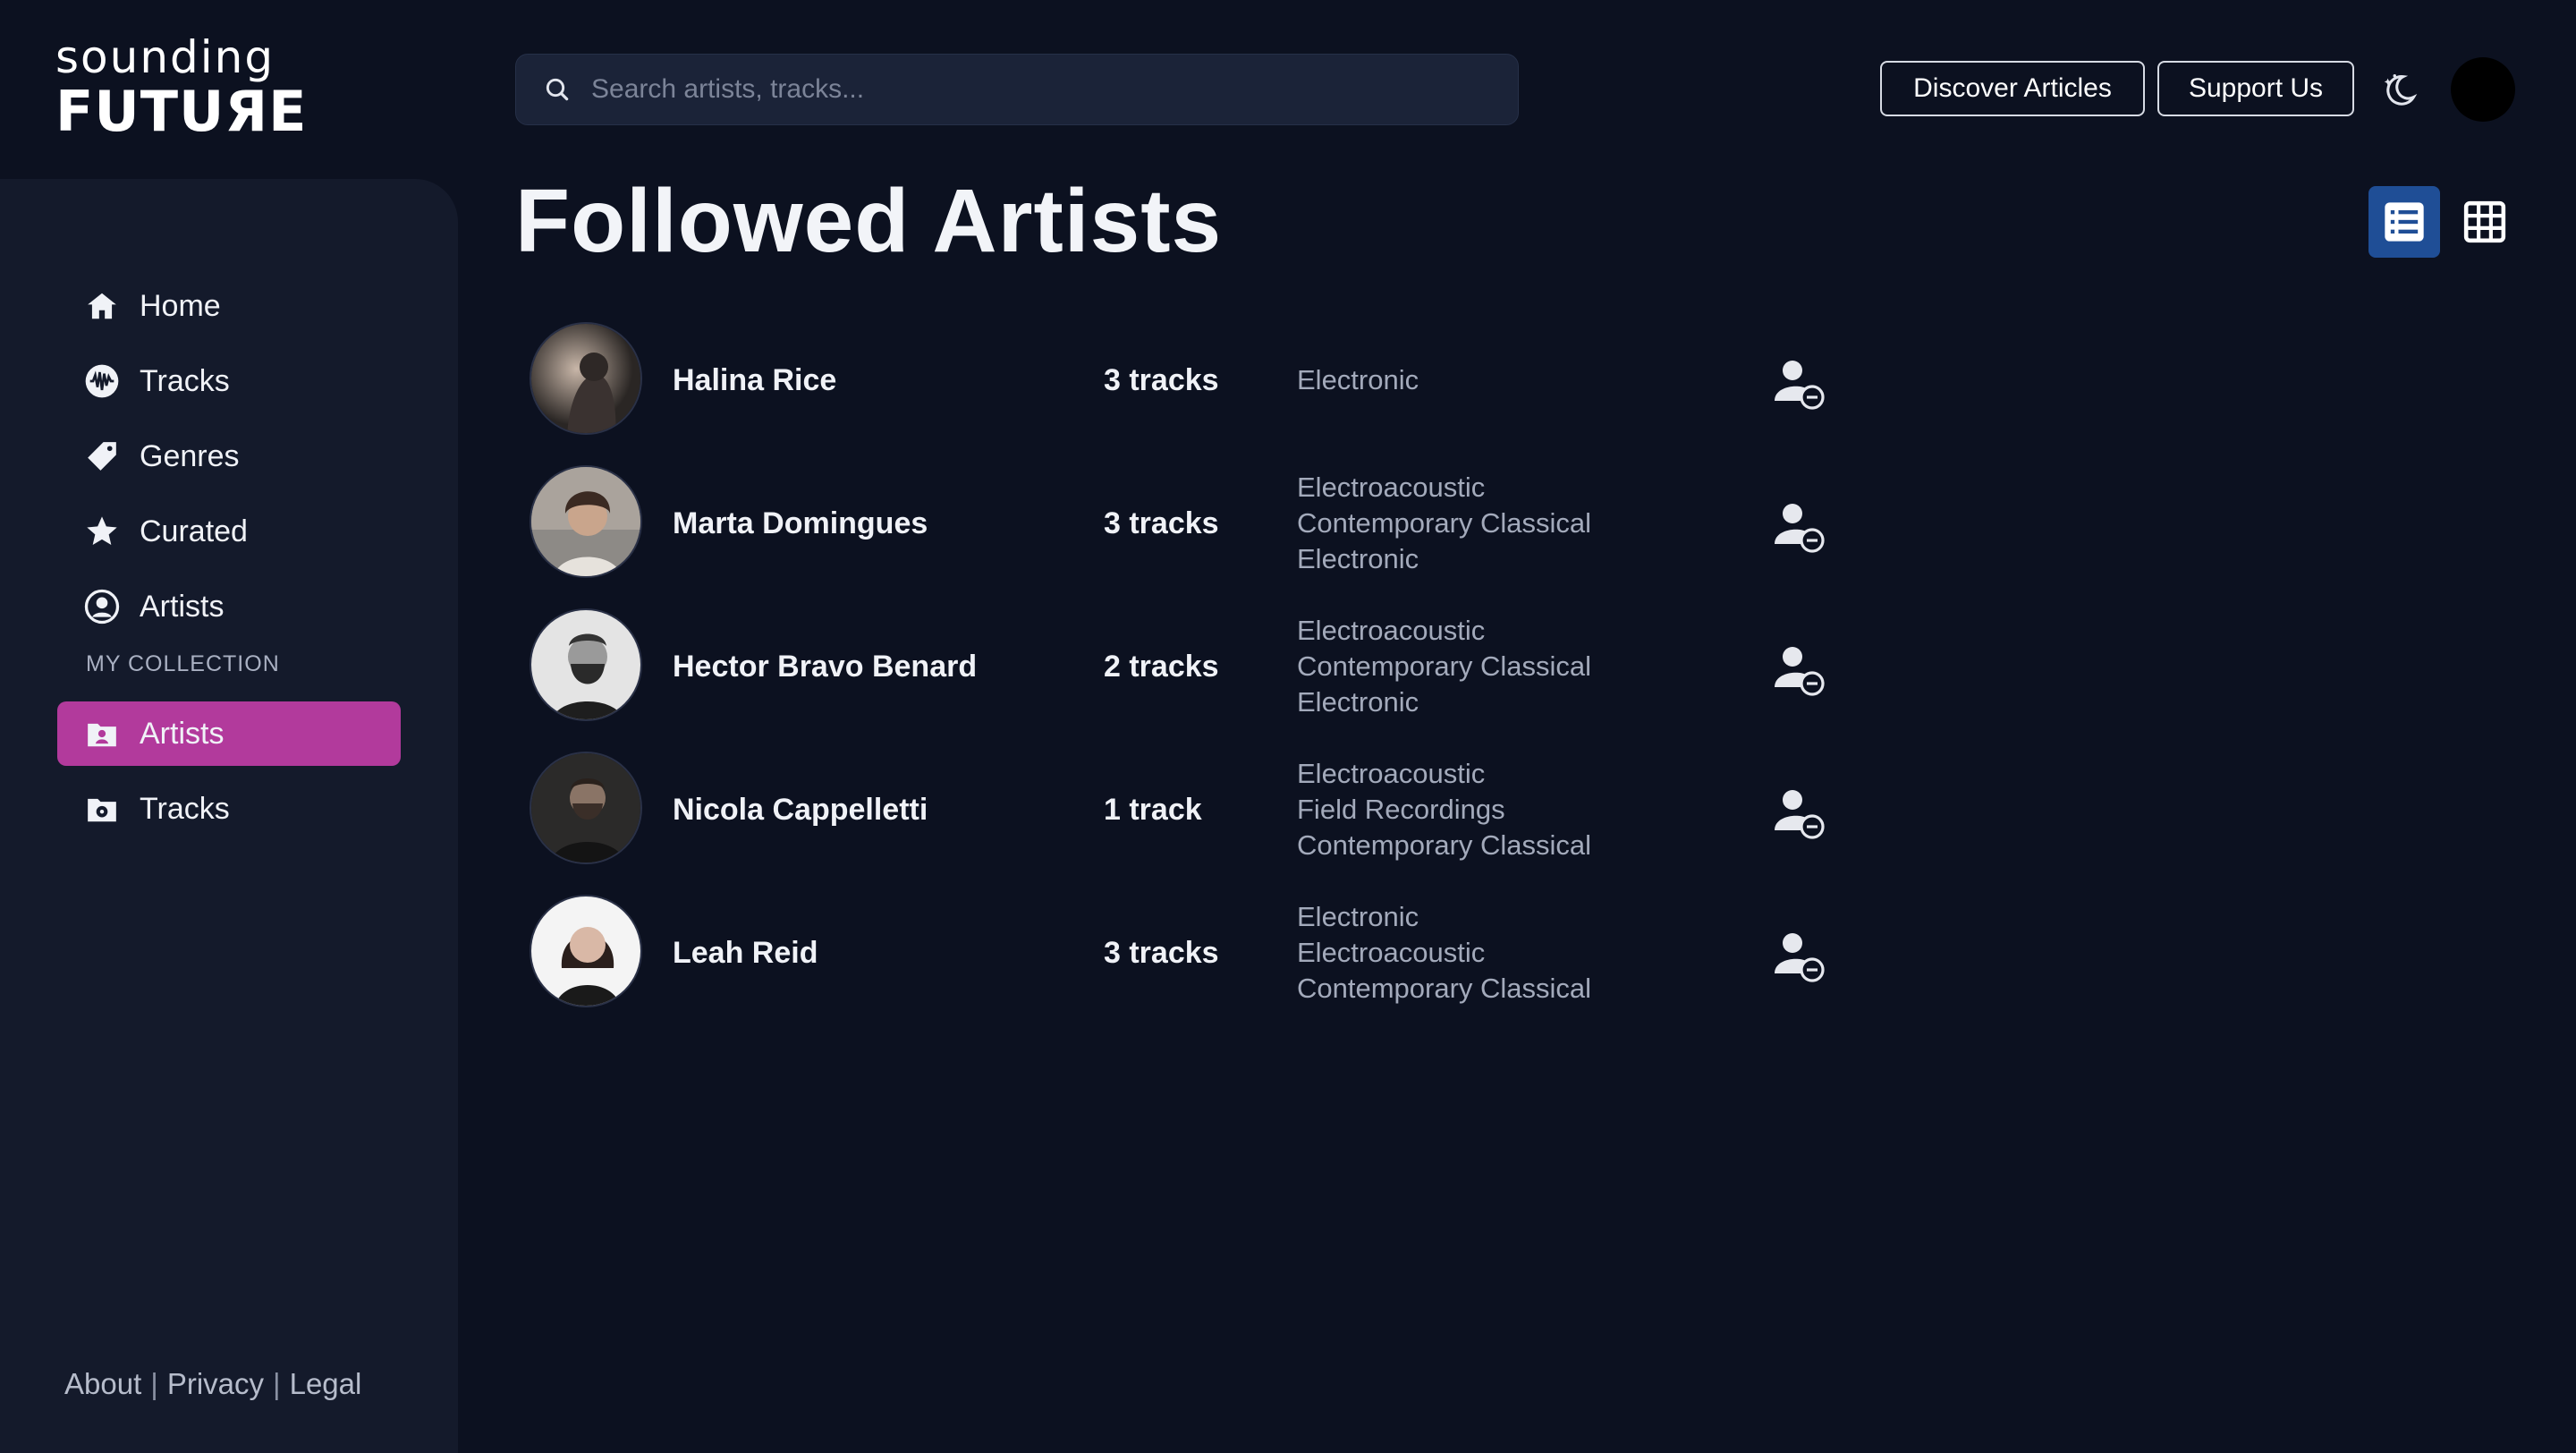  What do you see at coordinates (2012, 88) in the screenshot?
I see `discover-articles-button: Discover Articles` at bounding box center [2012, 88].